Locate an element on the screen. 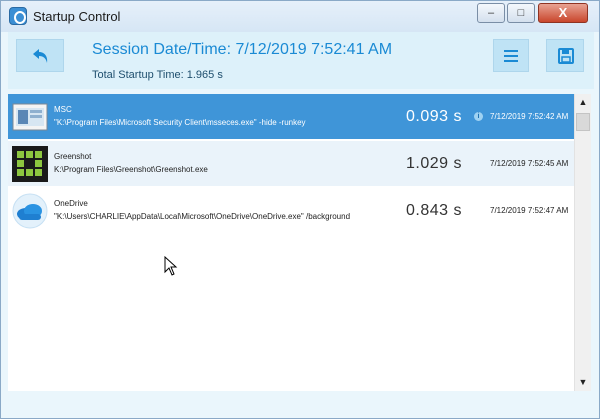  item-path: K:\Program Files\Greenshot\Greenshot.exe is located at coordinates (131, 169).